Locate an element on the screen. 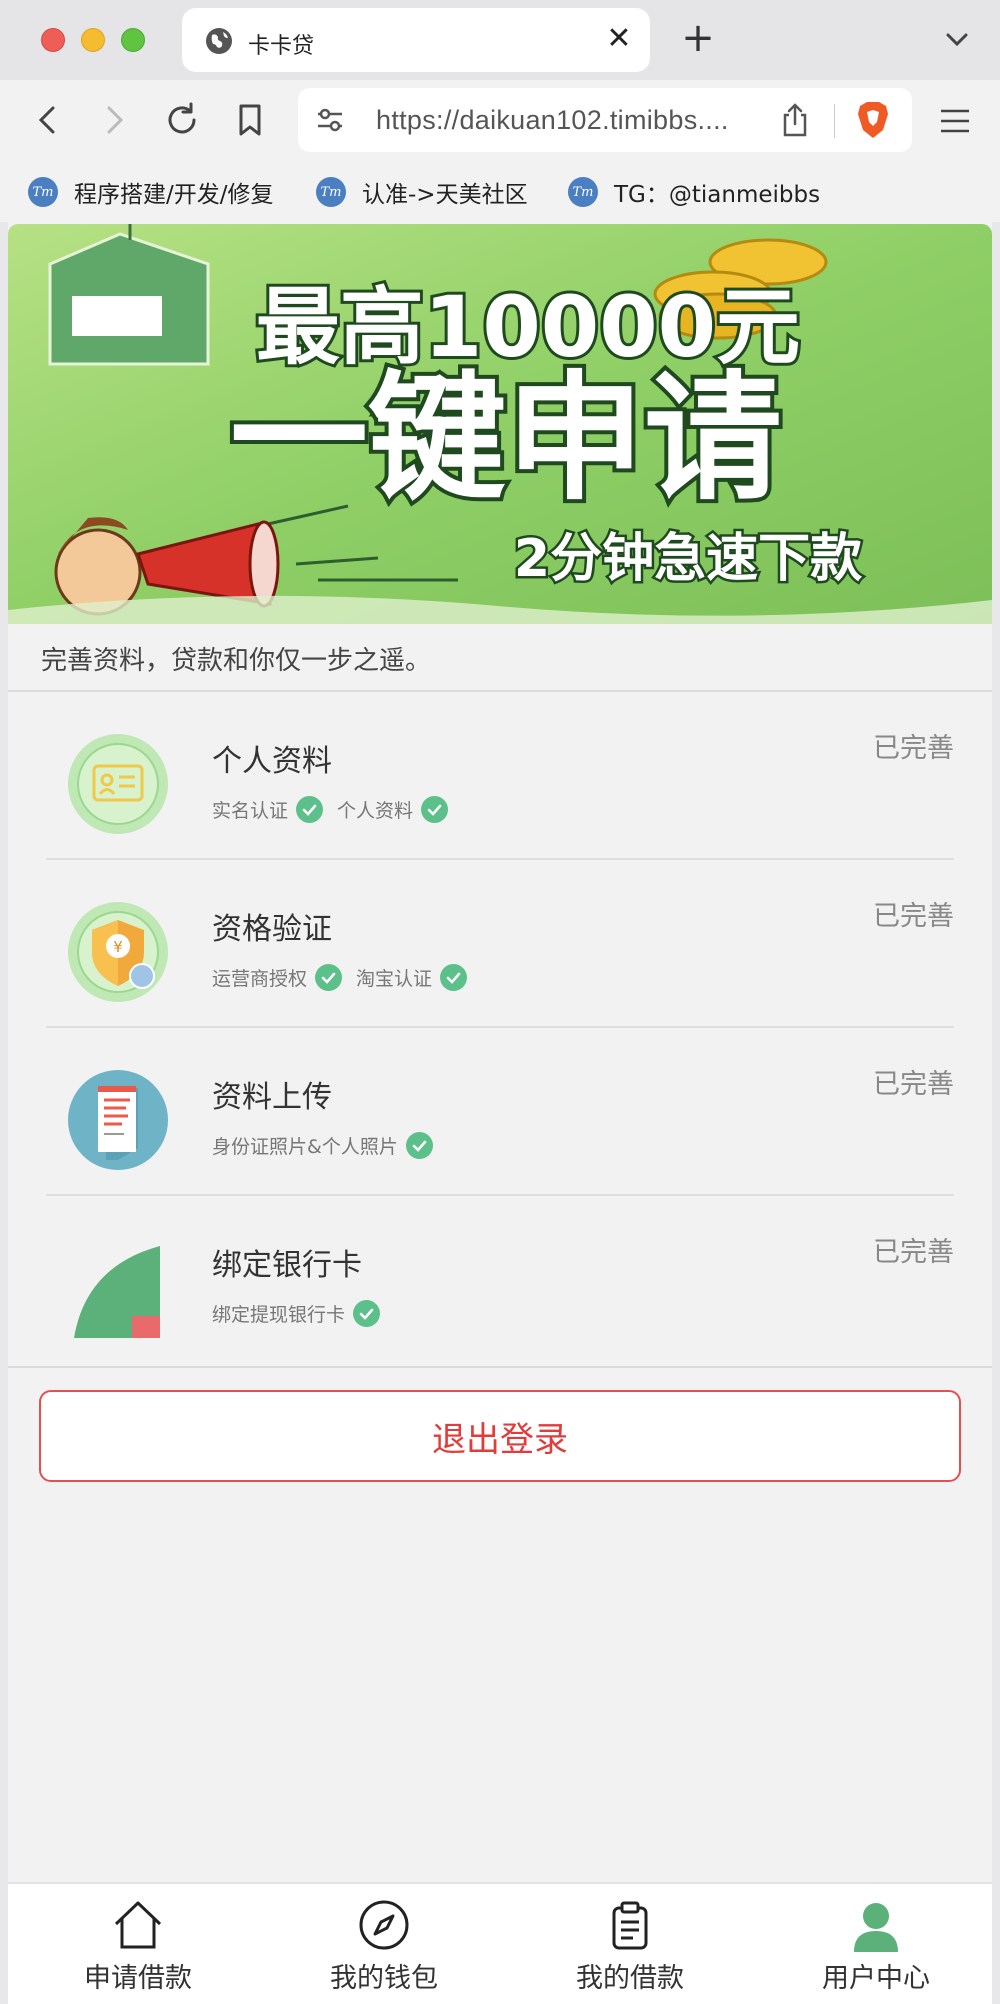 The image size is (1000, 2004). tab-apply-loan: 申请借款 is located at coordinates (138, 1948).